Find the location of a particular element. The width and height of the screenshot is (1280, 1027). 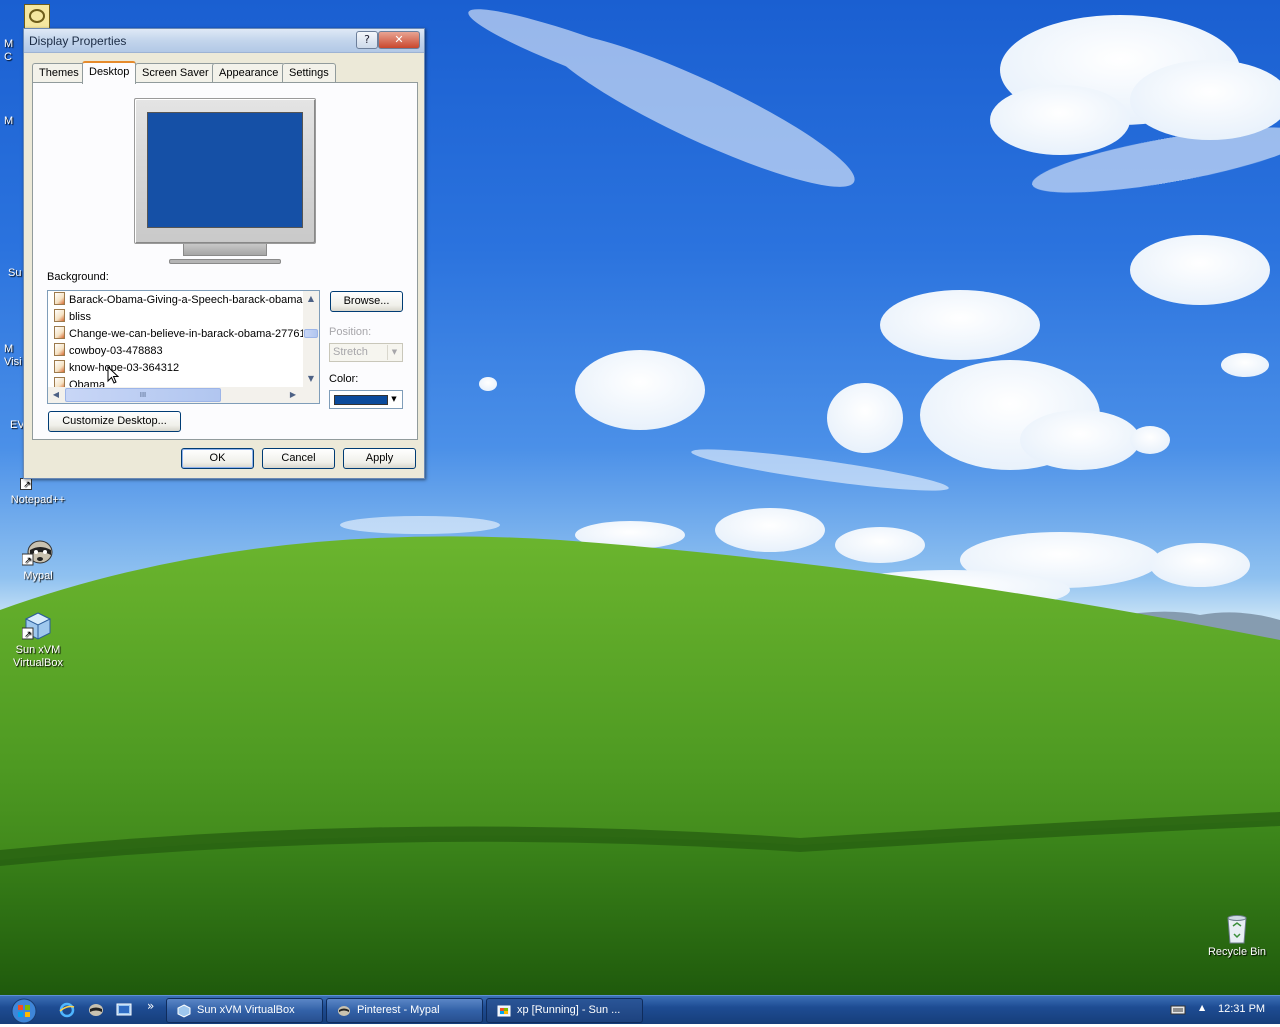

mypal-raccoon-icon is located at coordinates (344, 1011).